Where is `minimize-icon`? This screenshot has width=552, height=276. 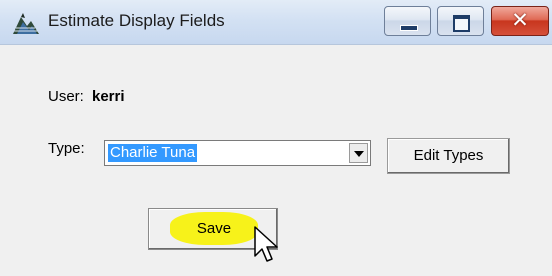
minimize-icon is located at coordinates (409, 28).